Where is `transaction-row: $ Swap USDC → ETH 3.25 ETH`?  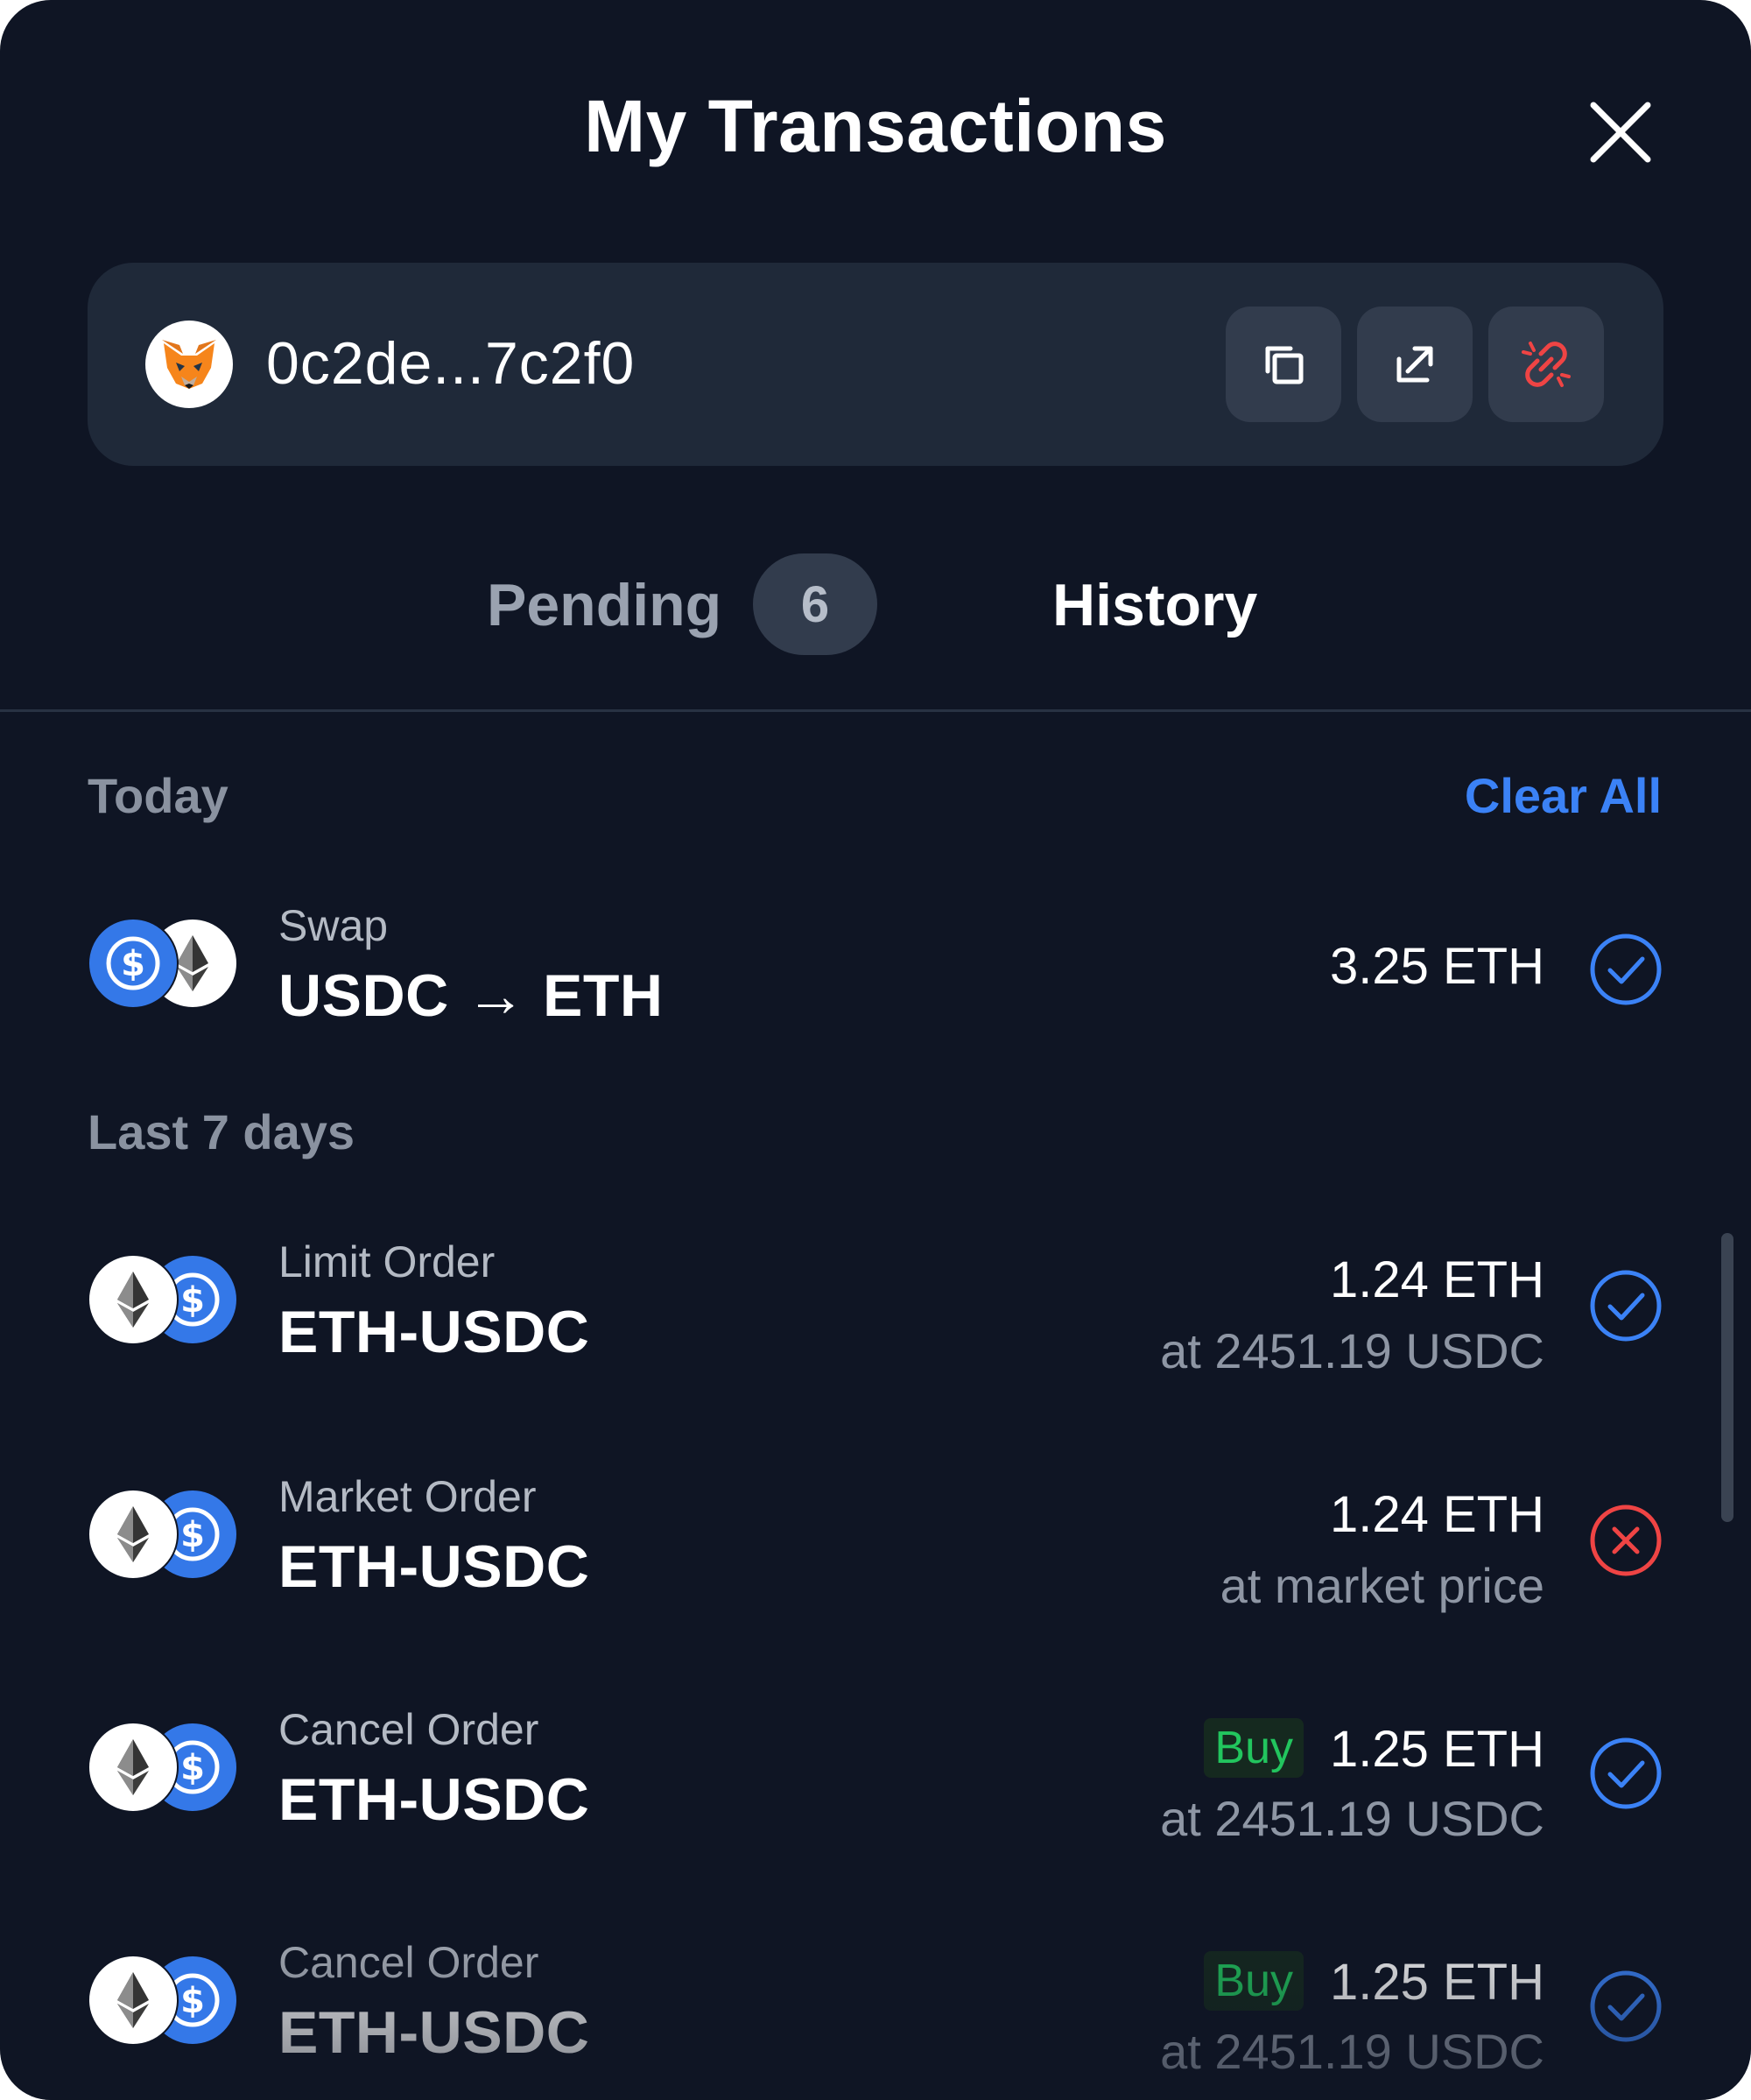
transaction-row: $ Swap USDC → ETH 3.25 ETH is located at coordinates (875, 961).